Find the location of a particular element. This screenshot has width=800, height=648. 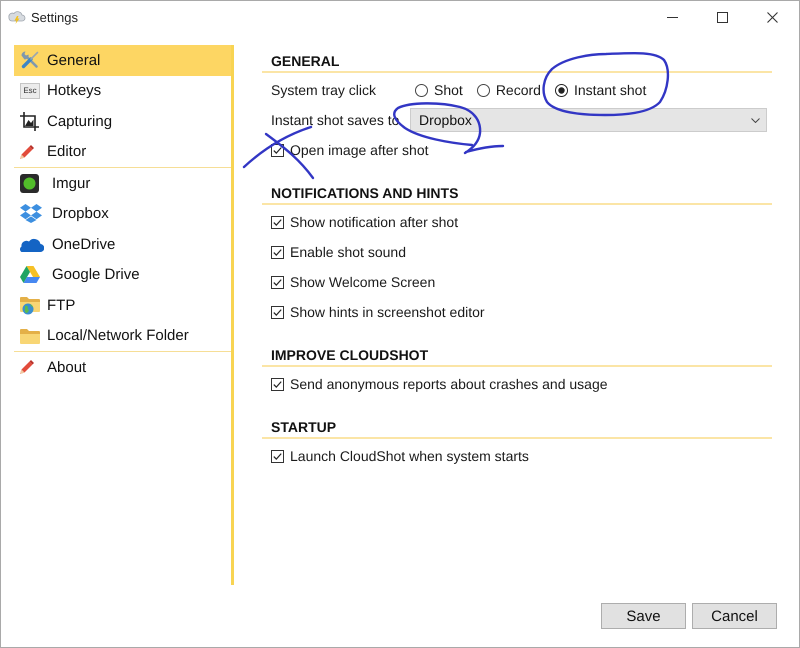

triangle-icon is located at coordinates (30, 275).